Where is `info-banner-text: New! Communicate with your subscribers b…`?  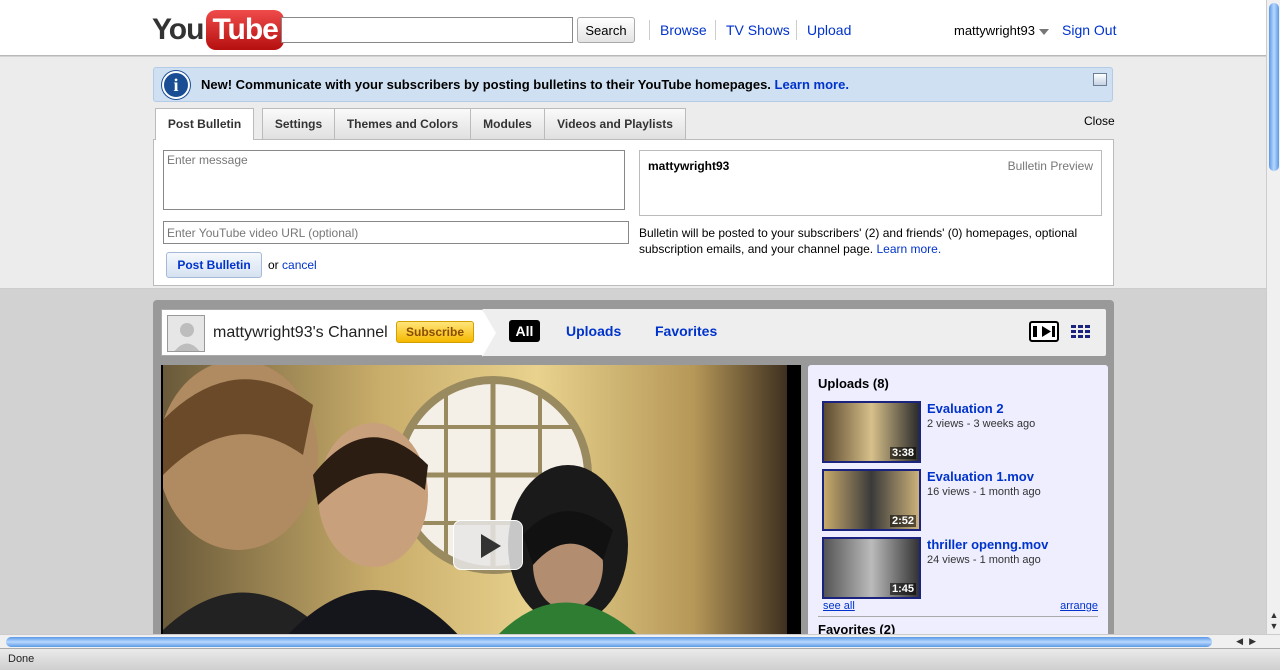 info-banner-text: New! Communicate with your subscribers b… is located at coordinates (525, 84).